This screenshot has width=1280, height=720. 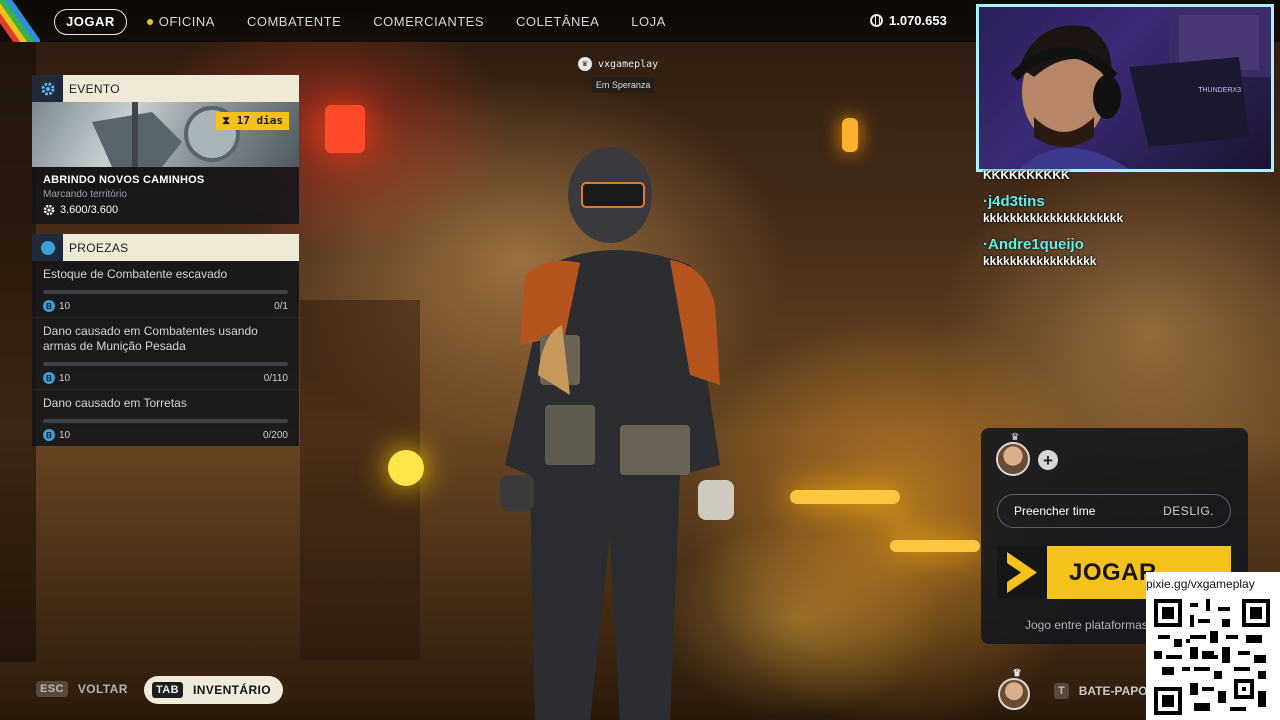 I want to click on player-name-text: vxgameplay, so click(x=628, y=64).